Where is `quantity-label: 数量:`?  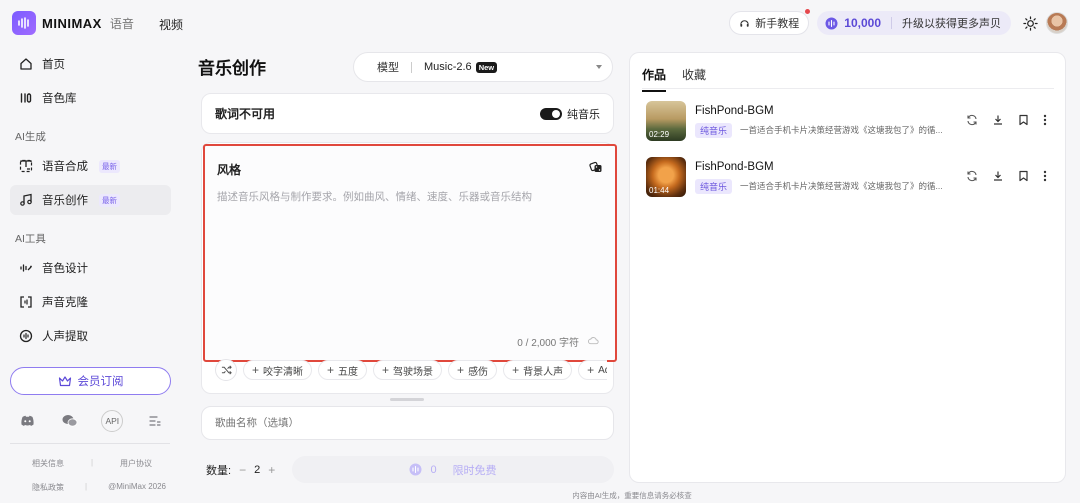
quantity-label: 数量: is located at coordinates (219, 471).